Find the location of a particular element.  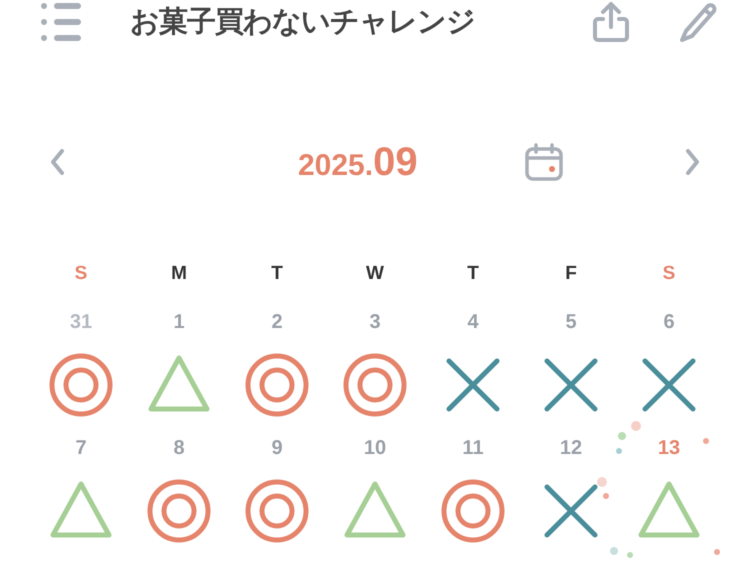

month-label: 2025.09 is located at coordinates (358, 162).